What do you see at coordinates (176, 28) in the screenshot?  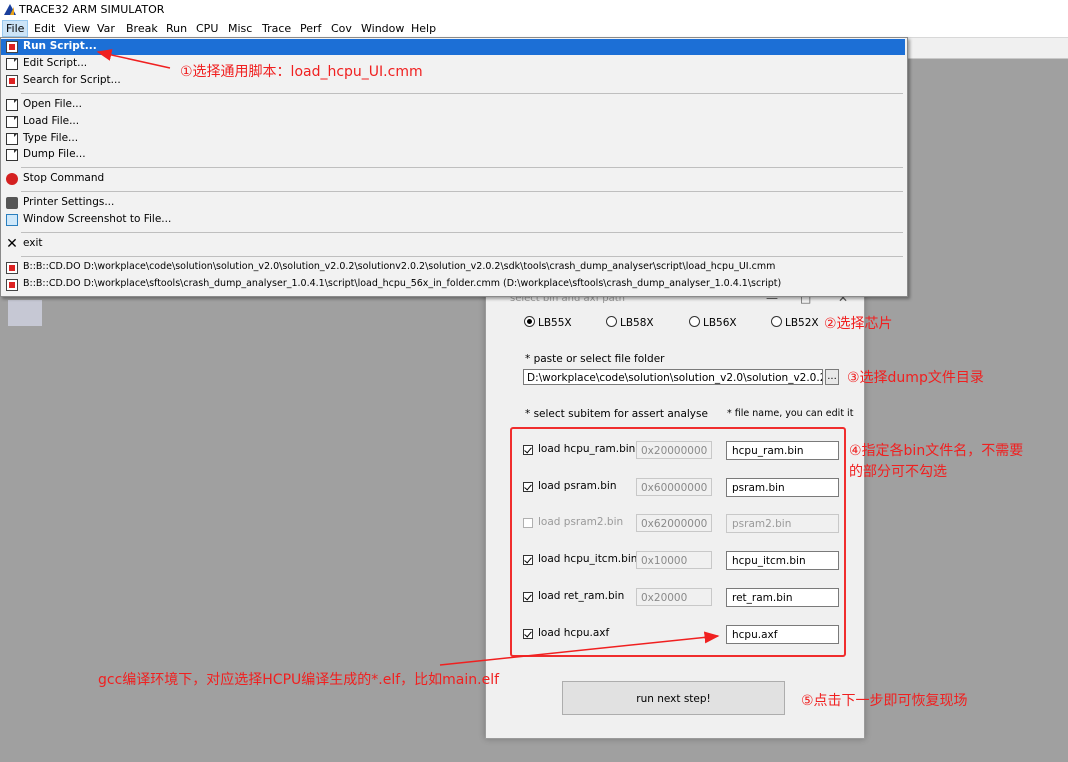 I see `menu-run: Run` at bounding box center [176, 28].